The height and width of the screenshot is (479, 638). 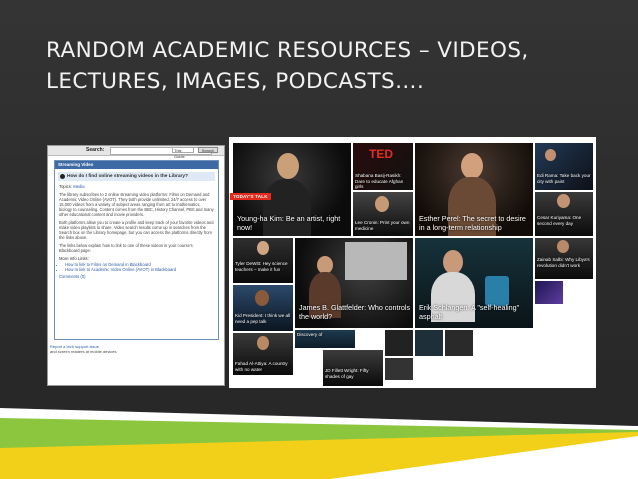 What do you see at coordinates (319, 443) in the screenshot?
I see `decorative-stripes` at bounding box center [319, 443].